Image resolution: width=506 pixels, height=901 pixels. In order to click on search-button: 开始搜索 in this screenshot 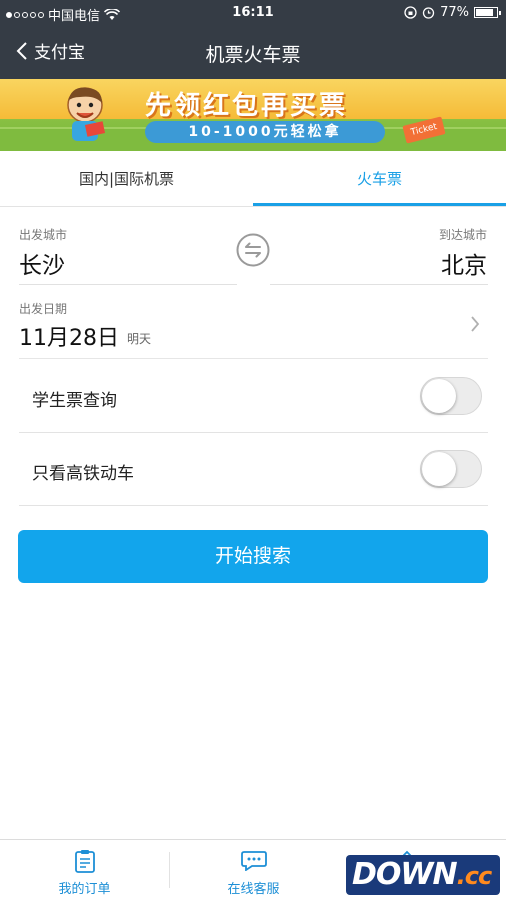, I will do `click(253, 556)`.